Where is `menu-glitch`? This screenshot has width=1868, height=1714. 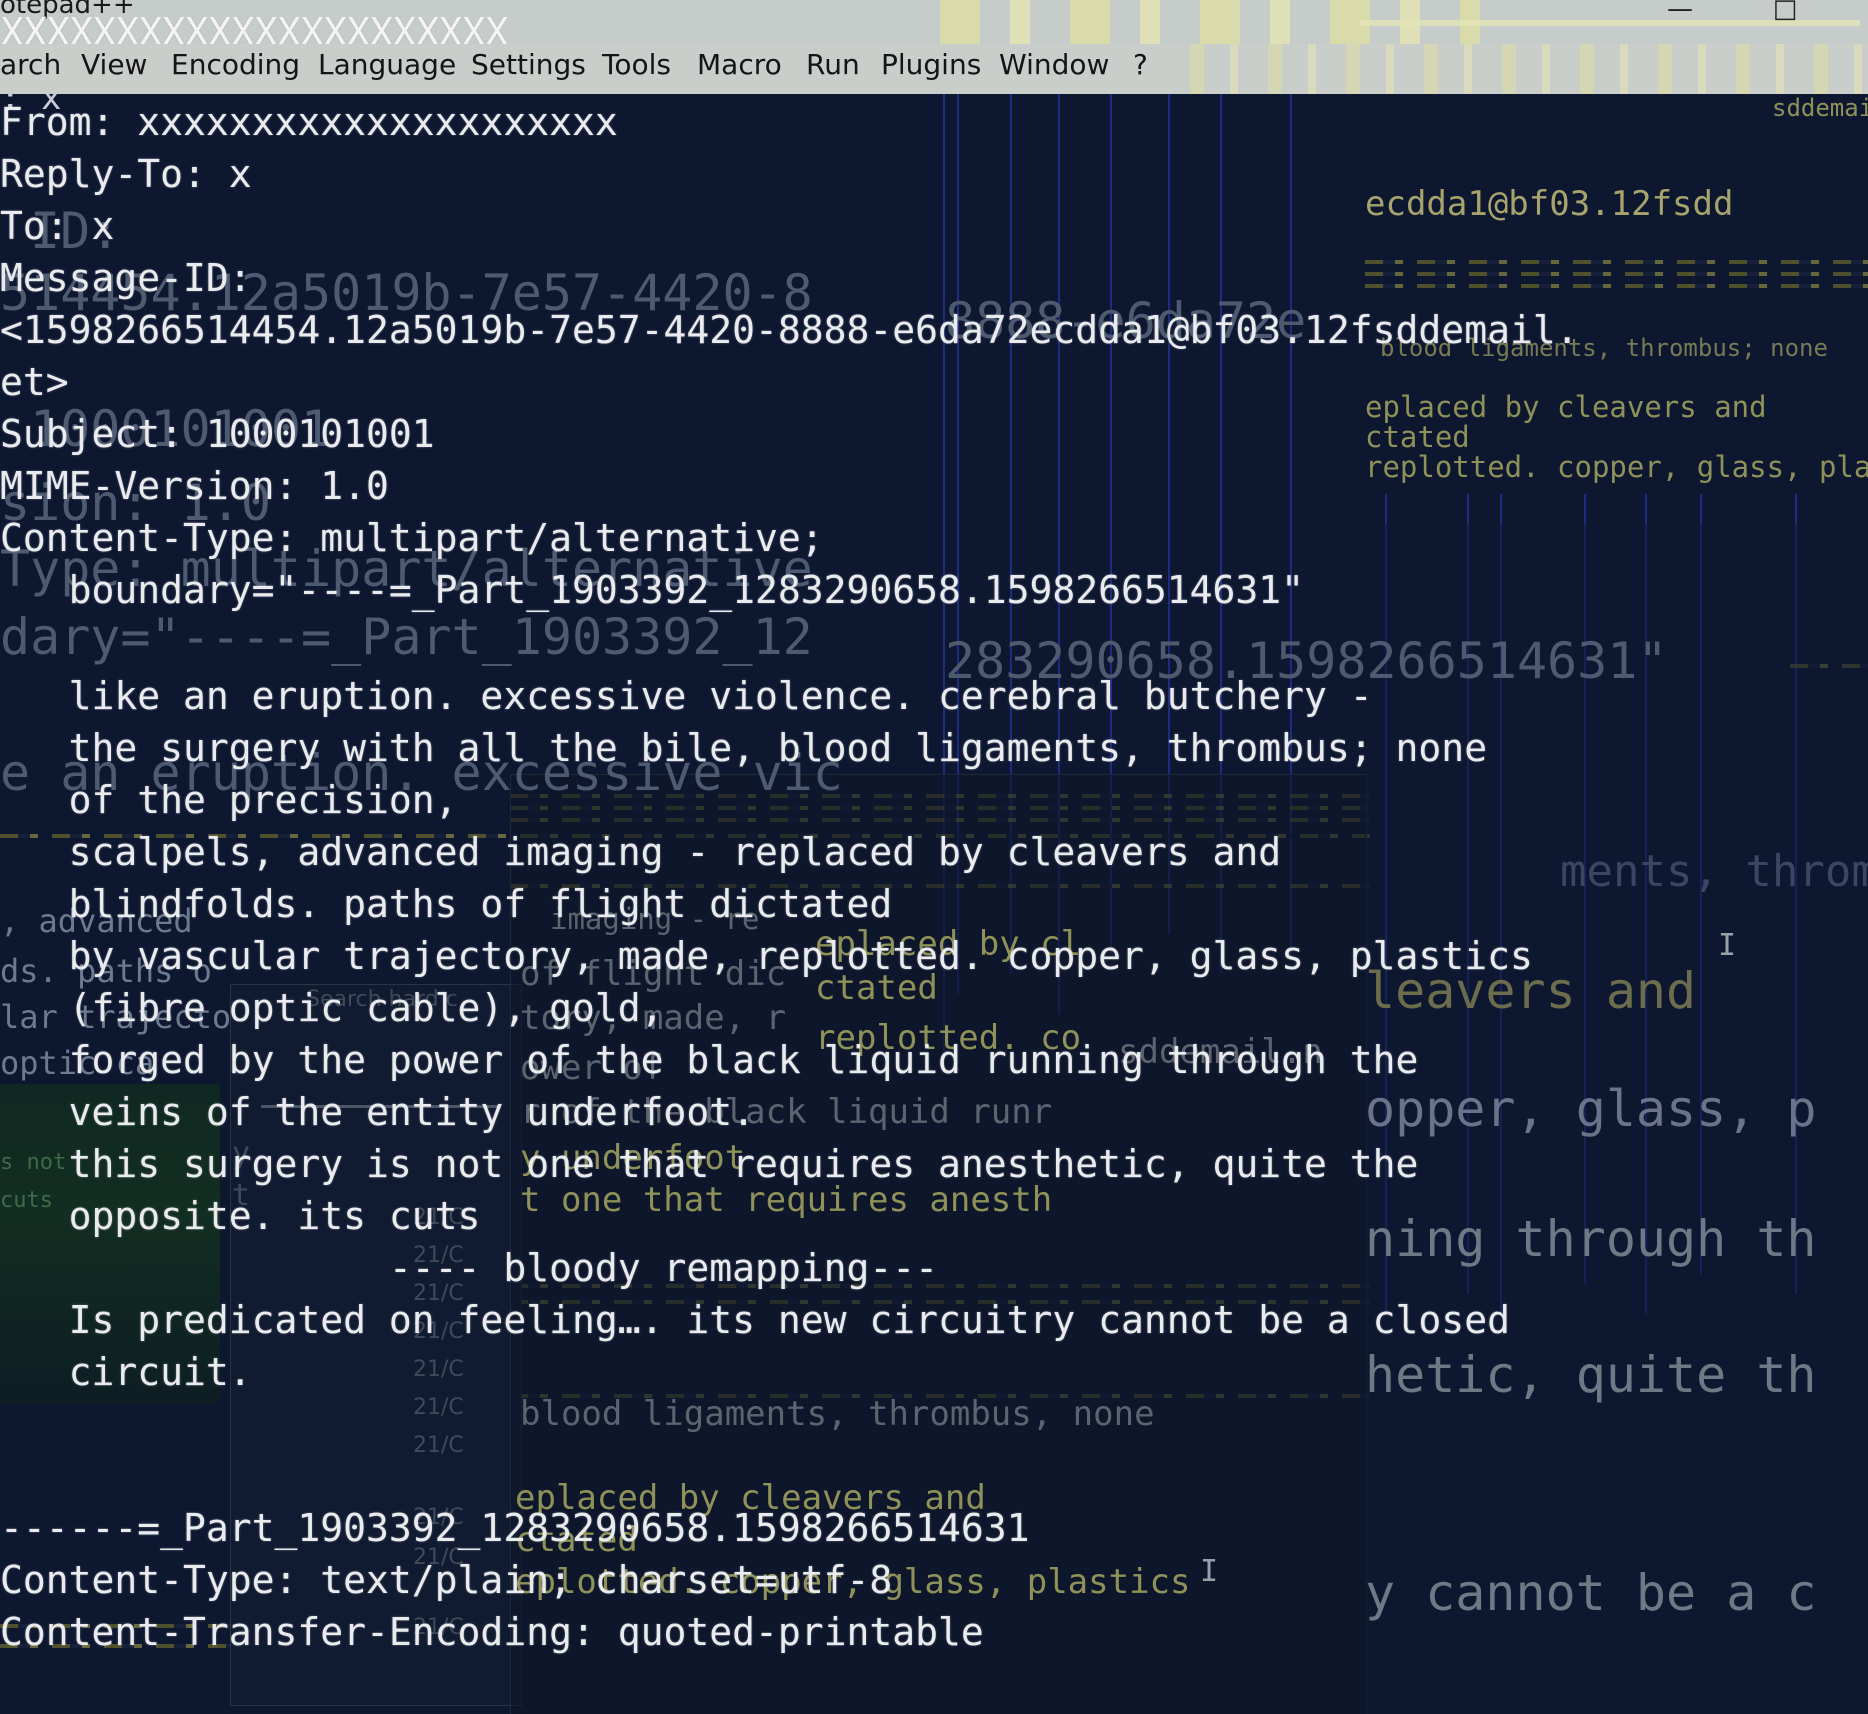 menu-glitch is located at coordinates (1514, 69).